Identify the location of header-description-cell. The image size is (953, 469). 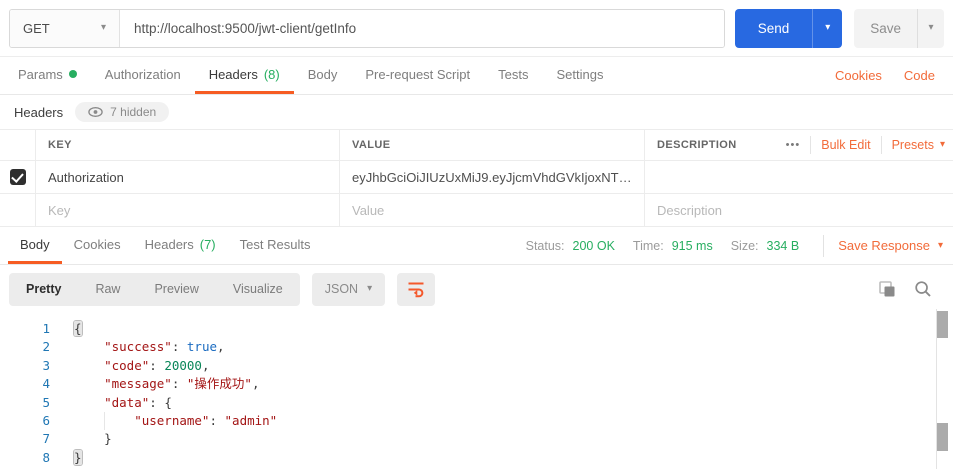
(799, 177).